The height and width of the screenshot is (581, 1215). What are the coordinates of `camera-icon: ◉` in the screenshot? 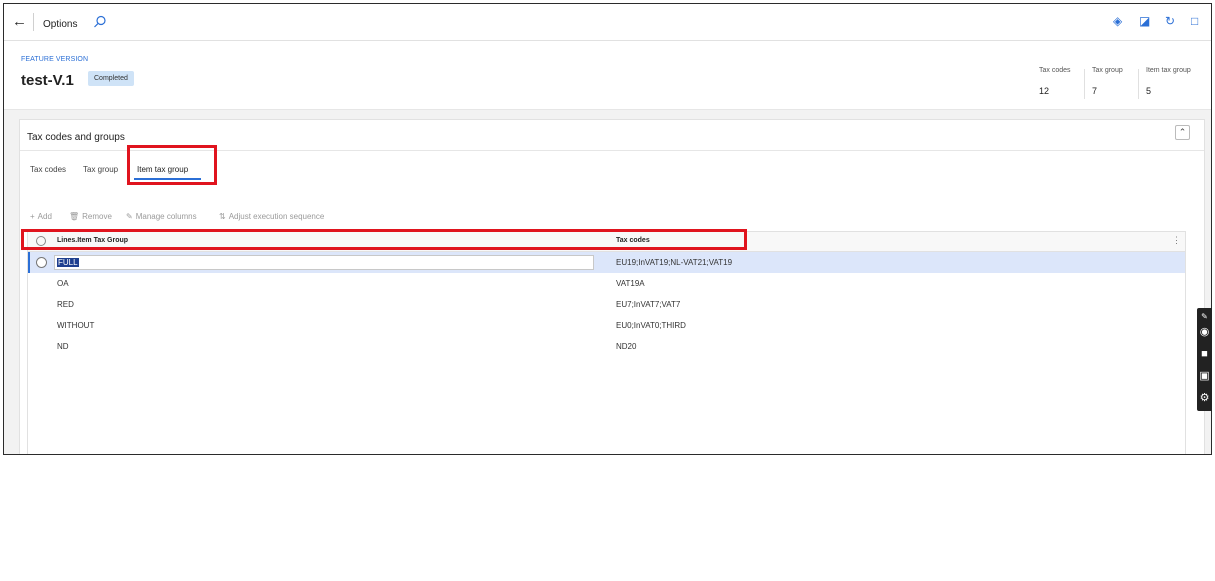 It's located at (1204, 332).